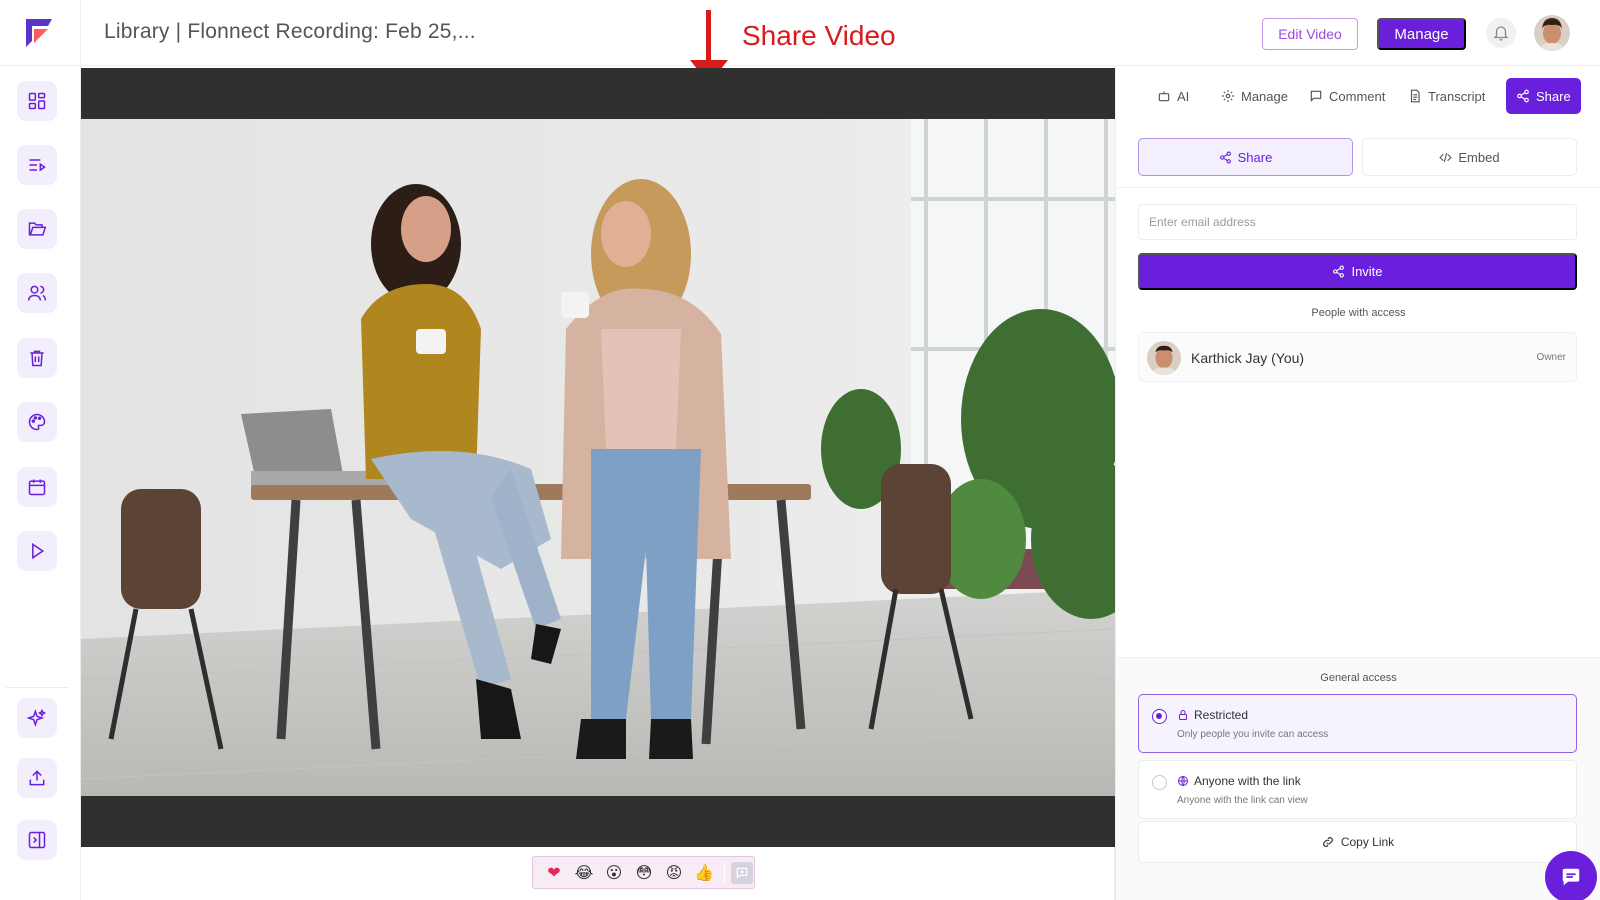 The height and width of the screenshot is (900, 1600). I want to click on laugh-reaction: 😂, so click(584, 873).